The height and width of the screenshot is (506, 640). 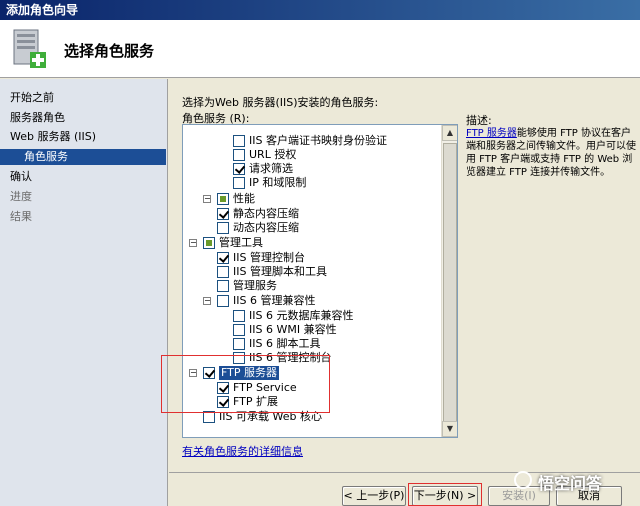 I want to click on tree-scrollbar: ▲ ▼, so click(x=449, y=281).